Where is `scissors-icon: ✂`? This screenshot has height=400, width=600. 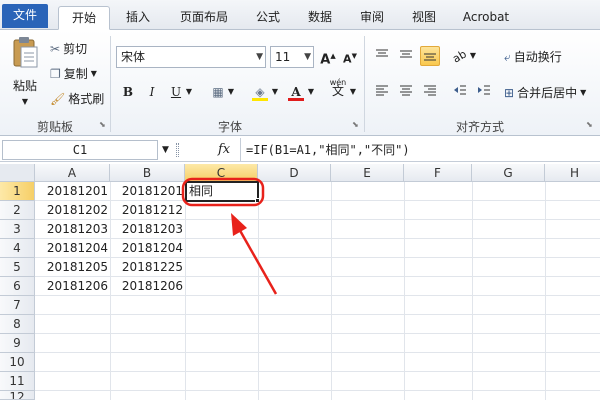
scissors-icon: ✂ is located at coordinates (55, 48).